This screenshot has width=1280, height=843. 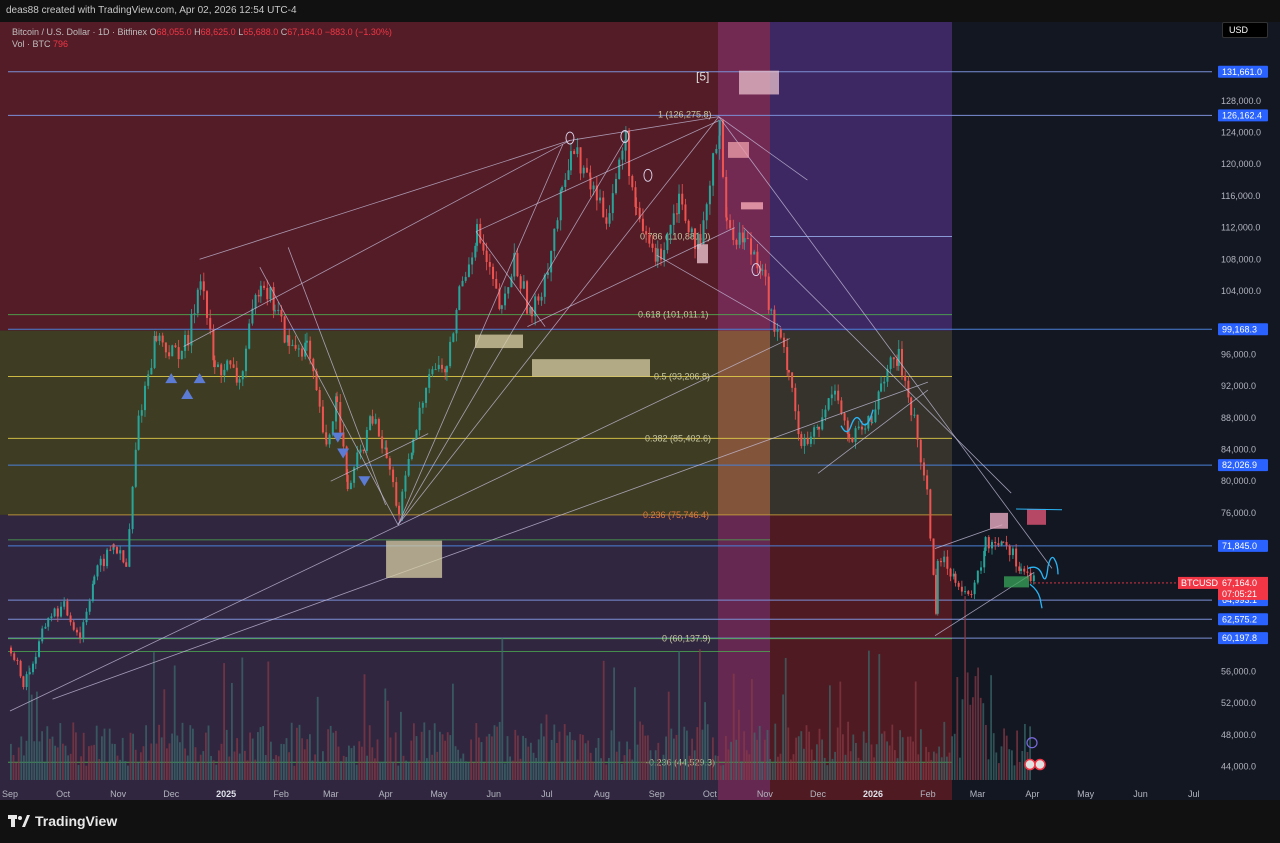 I want to click on currency-button: USD, so click(x=1245, y=30).